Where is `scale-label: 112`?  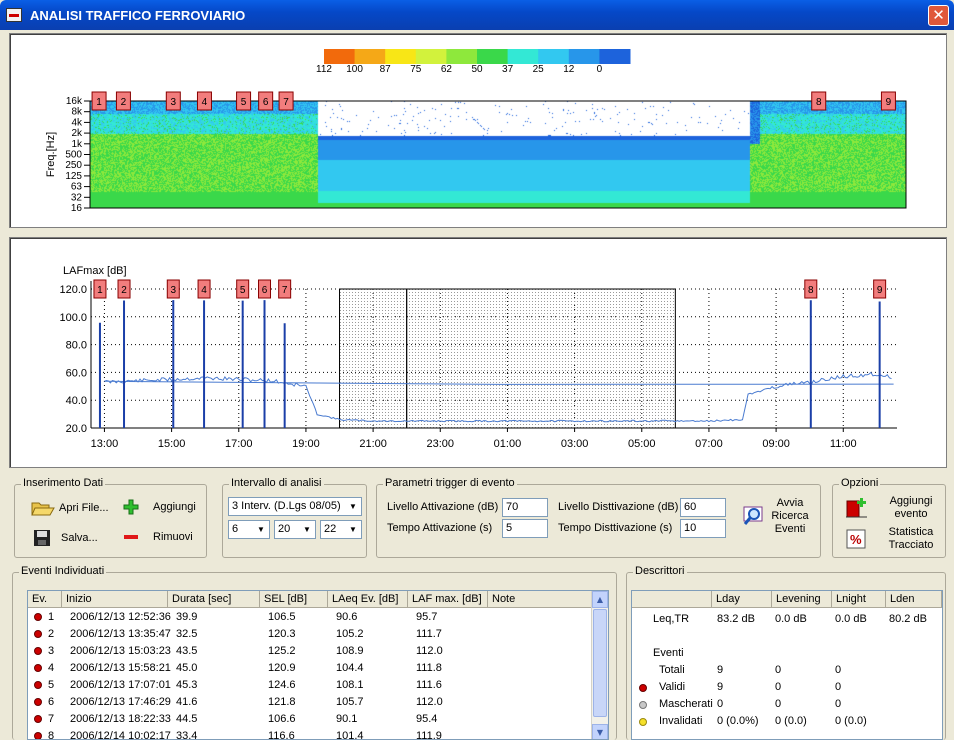 scale-label: 112 is located at coordinates (324, 69).